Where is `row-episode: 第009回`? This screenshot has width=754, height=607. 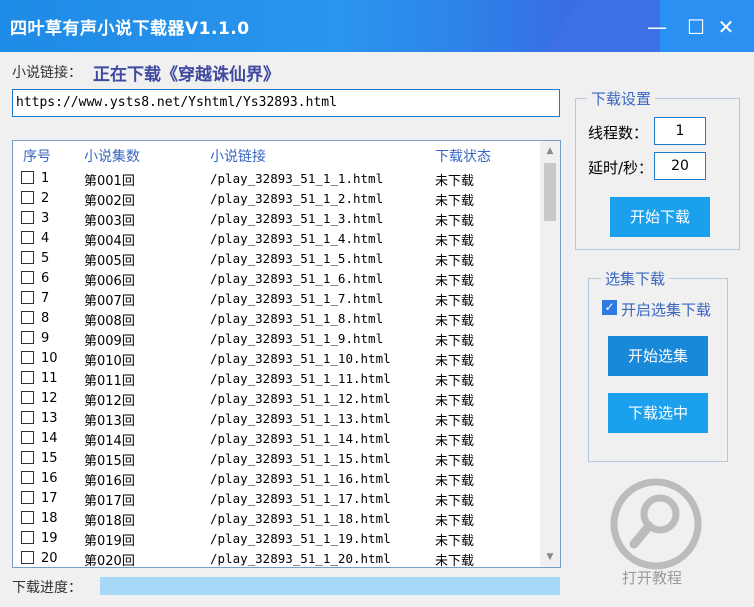
row-episode: 第009回 is located at coordinates (109, 341).